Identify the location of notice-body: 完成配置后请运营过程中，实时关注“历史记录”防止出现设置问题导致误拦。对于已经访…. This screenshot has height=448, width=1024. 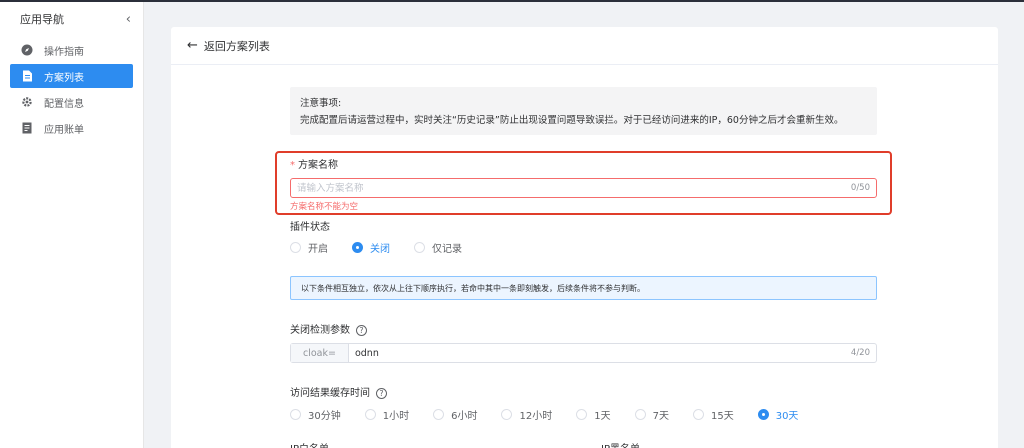
(572, 120).